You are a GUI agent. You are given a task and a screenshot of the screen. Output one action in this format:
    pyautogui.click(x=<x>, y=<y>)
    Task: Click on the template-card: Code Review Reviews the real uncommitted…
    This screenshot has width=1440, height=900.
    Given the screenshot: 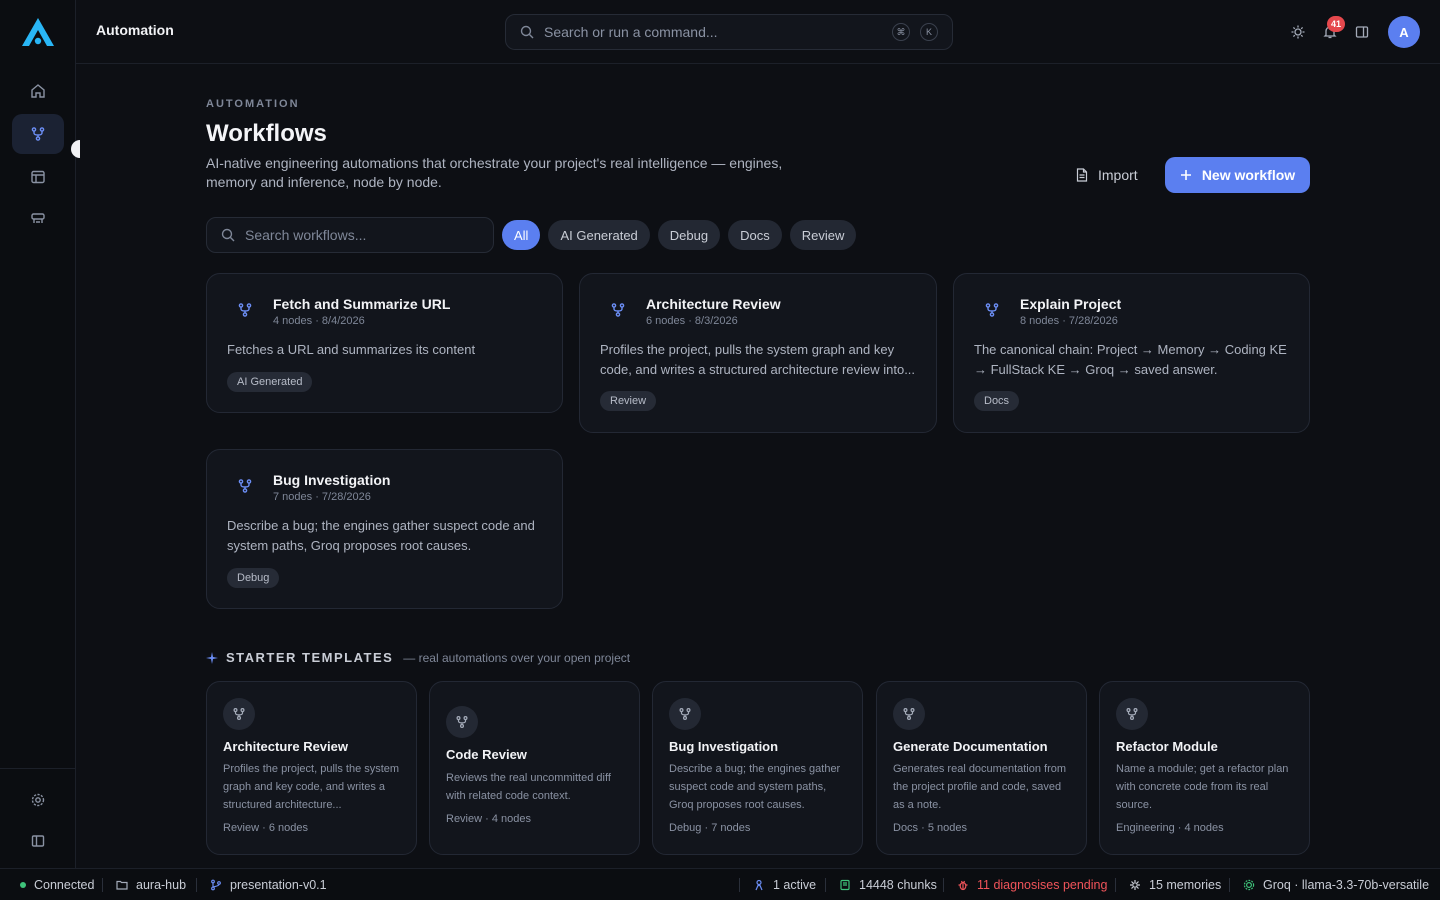 What is the action you would take?
    pyautogui.click(x=534, y=768)
    